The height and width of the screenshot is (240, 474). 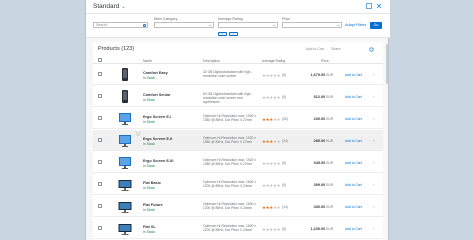 I want to click on header-name: Name, so click(x=147, y=61).